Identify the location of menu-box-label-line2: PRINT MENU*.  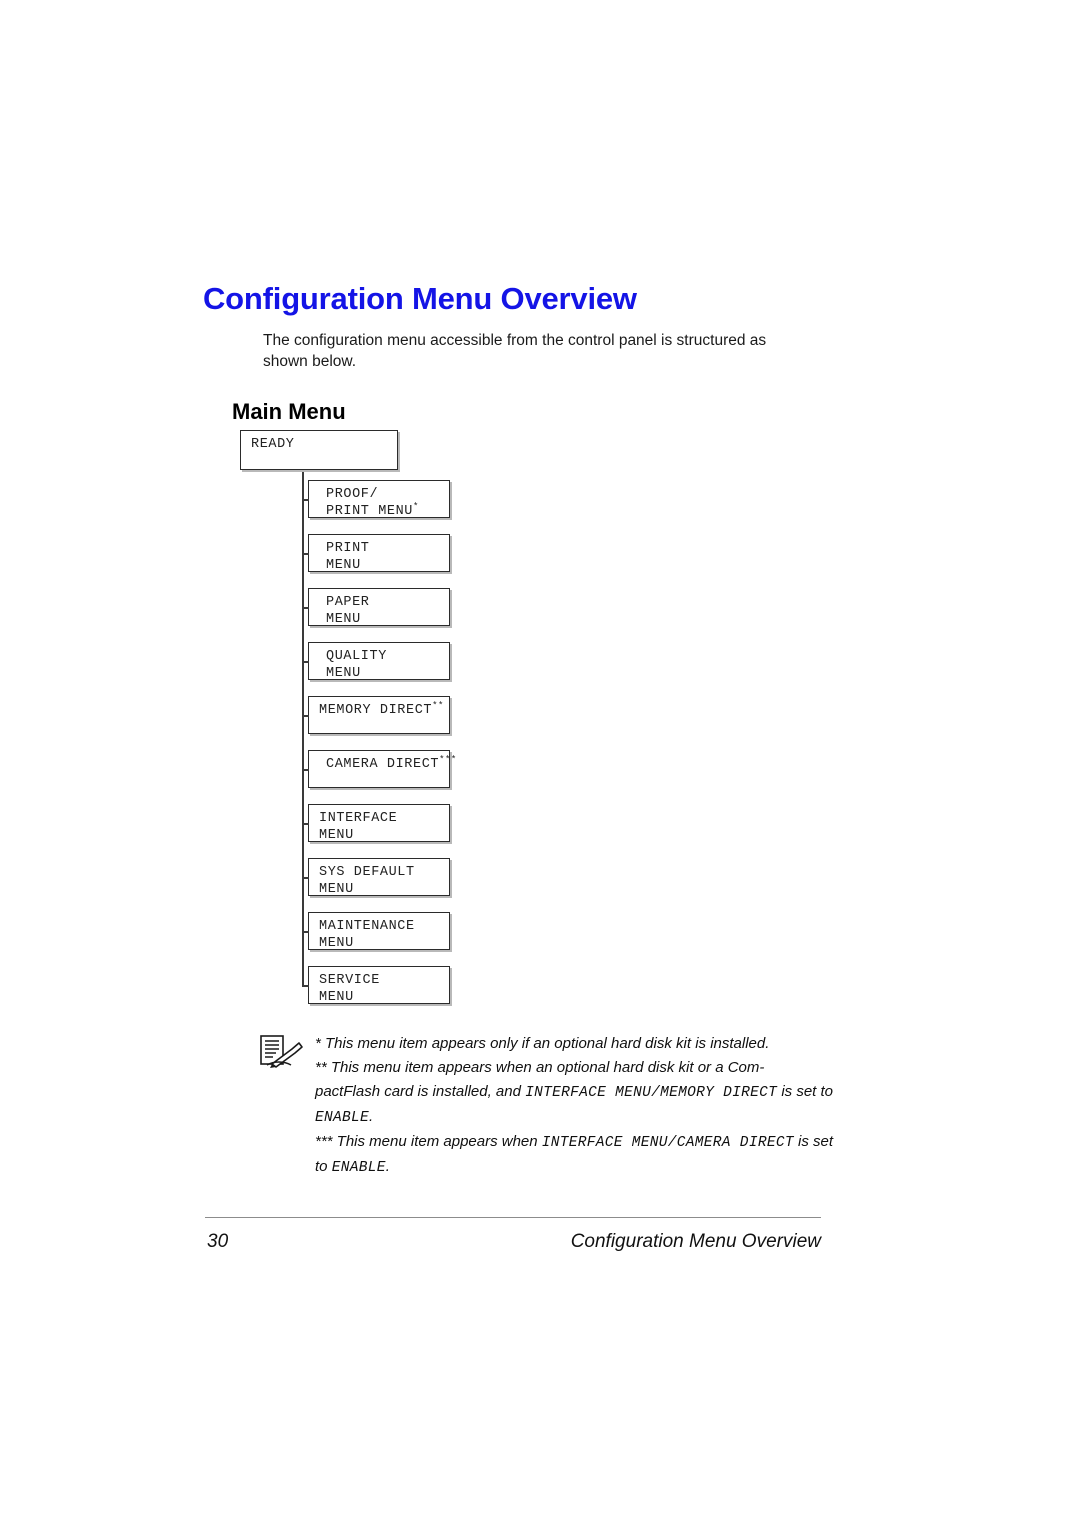
(372, 510).